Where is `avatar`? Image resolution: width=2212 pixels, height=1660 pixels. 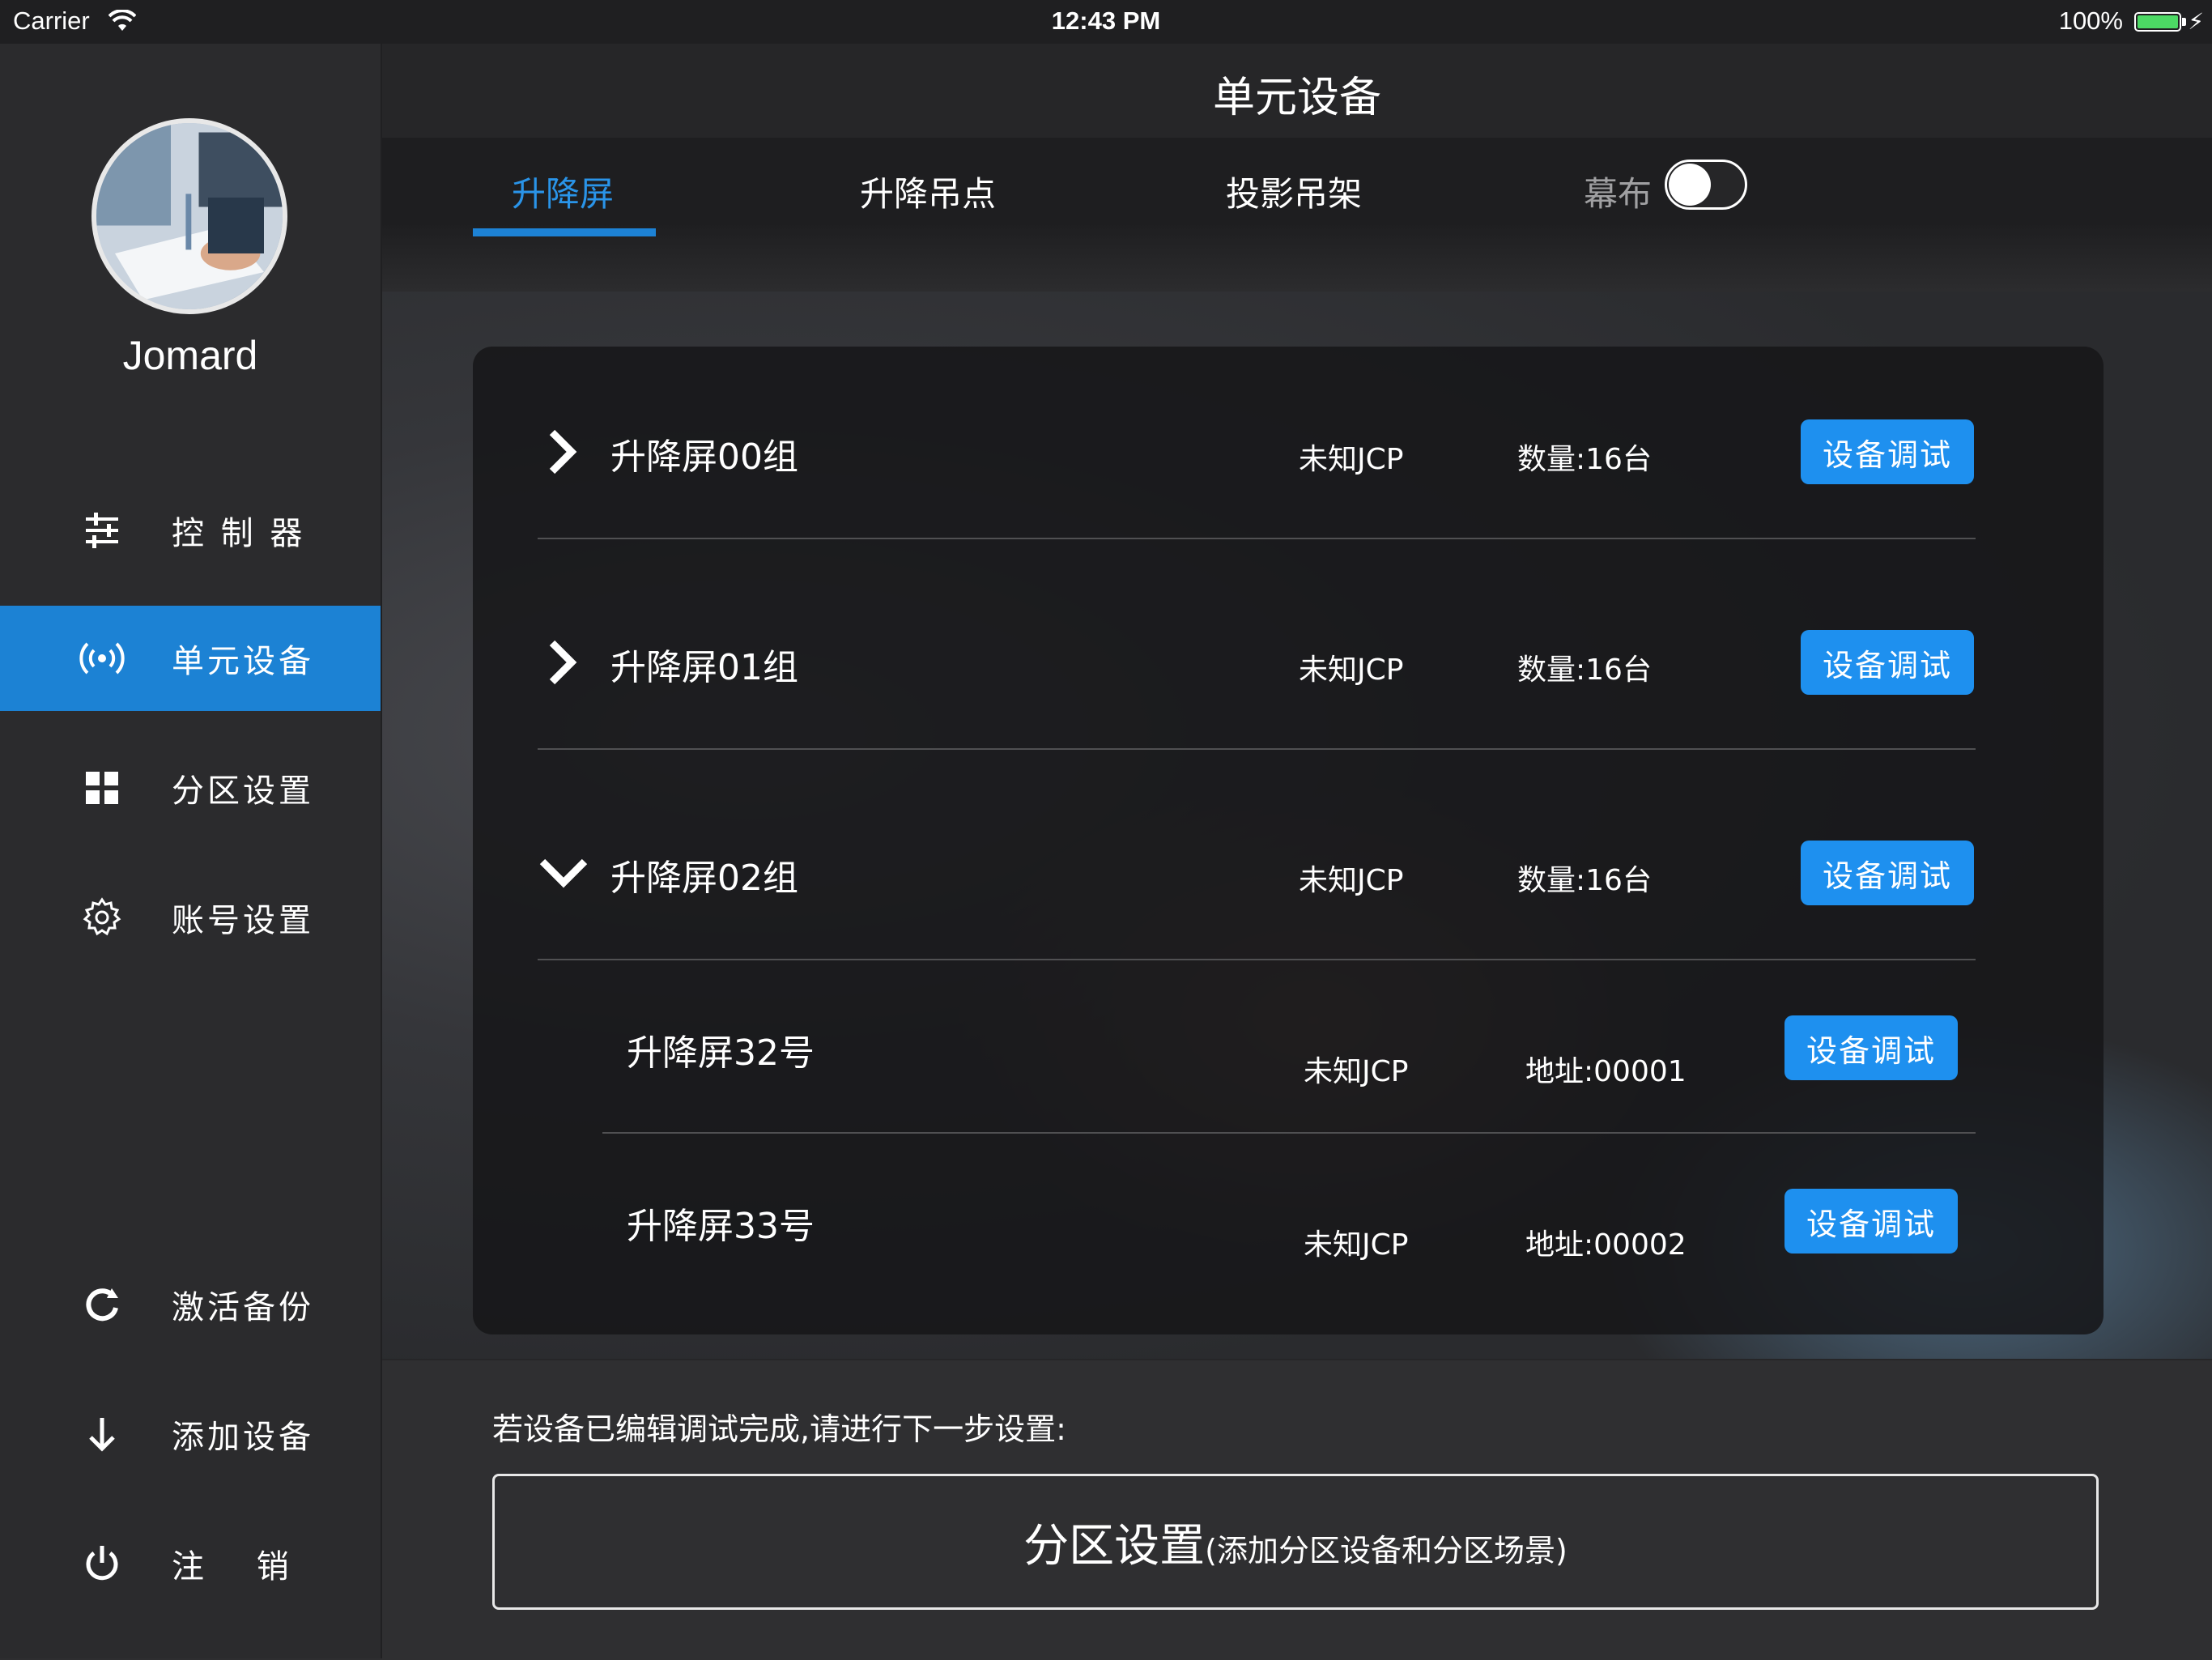
avatar is located at coordinates (189, 216).